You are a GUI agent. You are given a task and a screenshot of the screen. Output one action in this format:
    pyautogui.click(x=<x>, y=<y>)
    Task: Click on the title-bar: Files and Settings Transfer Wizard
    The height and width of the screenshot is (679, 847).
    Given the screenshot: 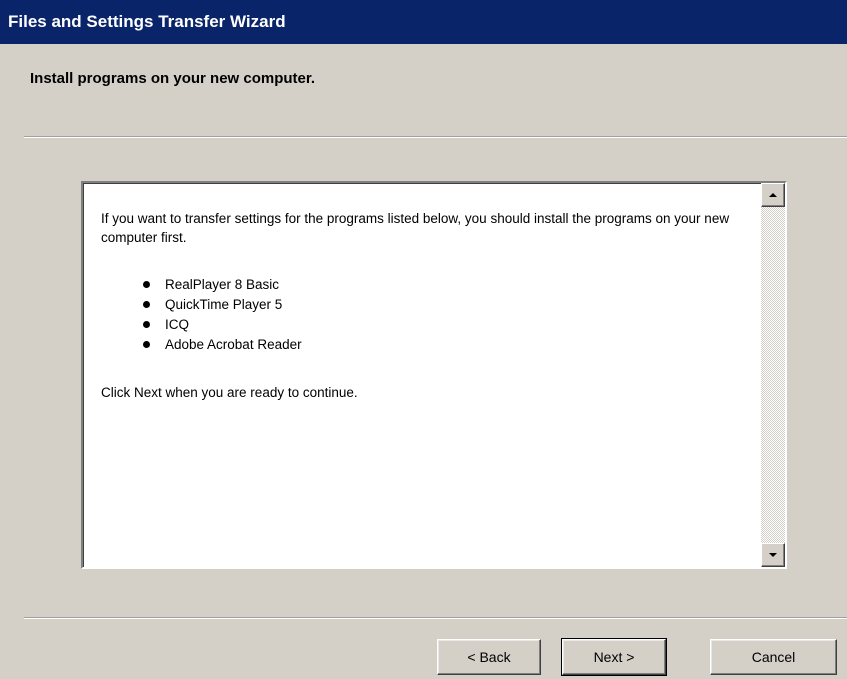 What is the action you would take?
    pyautogui.click(x=423, y=22)
    